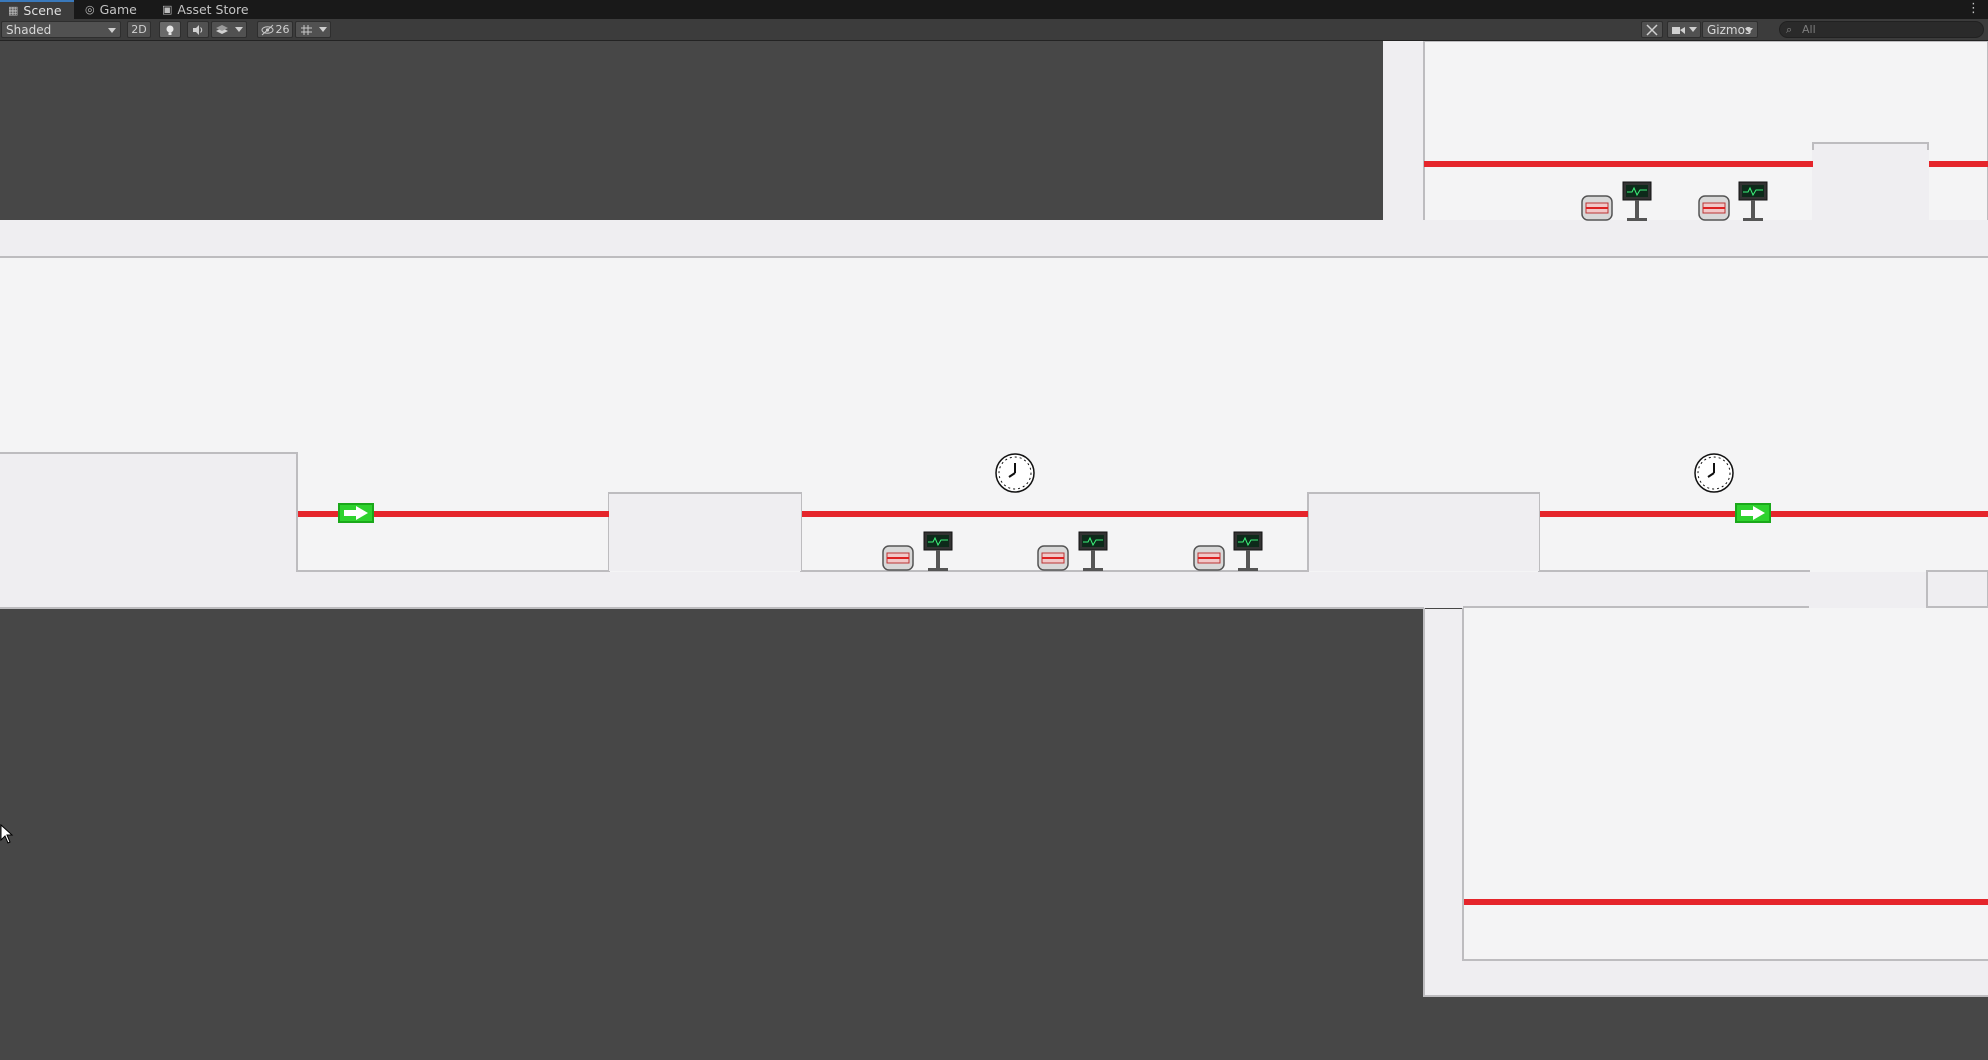 The height and width of the screenshot is (1060, 1988). I want to click on lightbulb-icon, so click(170, 30).